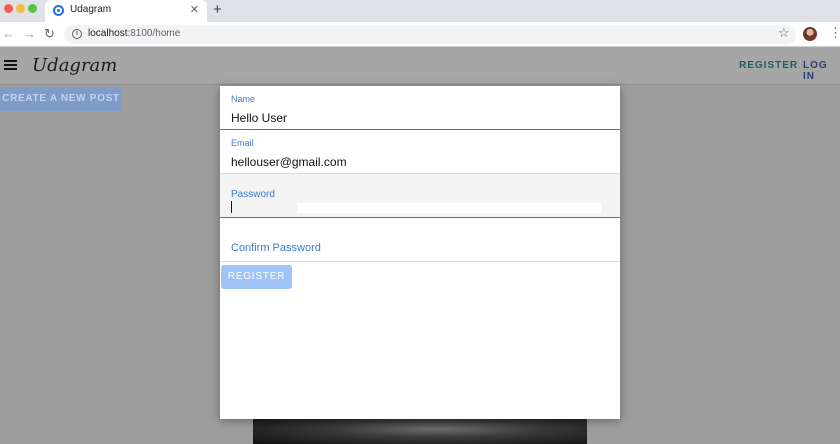  What do you see at coordinates (834, 33) in the screenshot?
I see `kebab-menu-icon: ⋮` at bounding box center [834, 33].